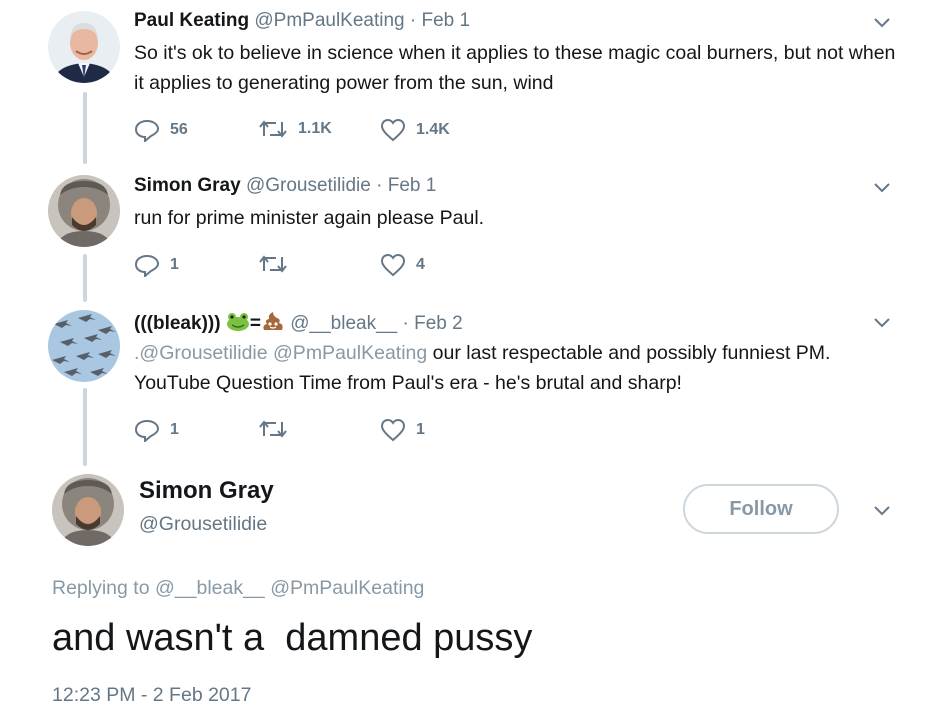 The image size is (946, 723). I want to click on author-handle: @Grousetilidie, so click(308, 185).